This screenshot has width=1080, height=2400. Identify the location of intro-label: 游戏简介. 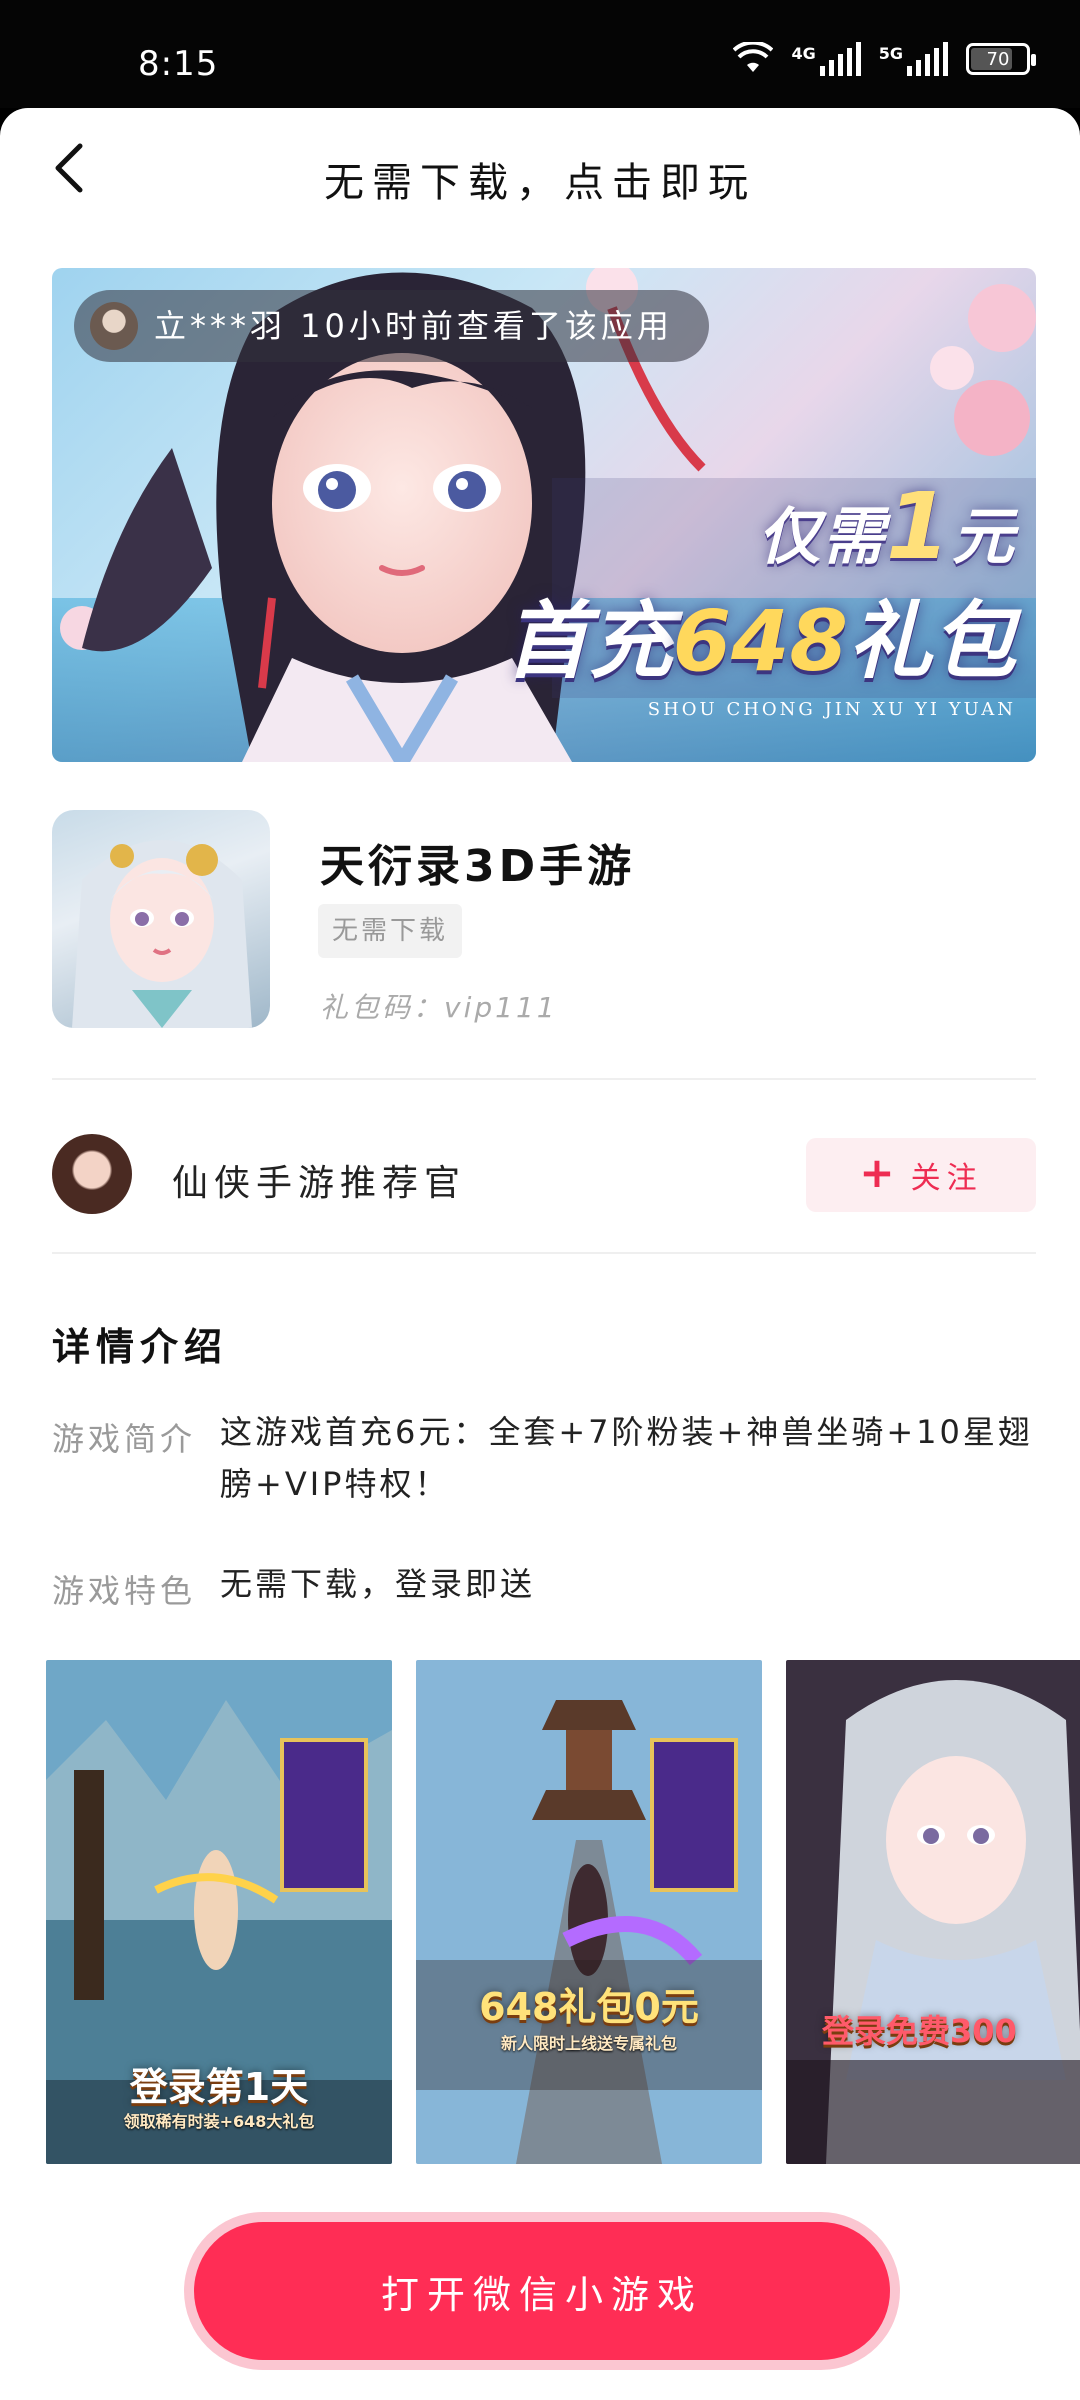
(124, 1439).